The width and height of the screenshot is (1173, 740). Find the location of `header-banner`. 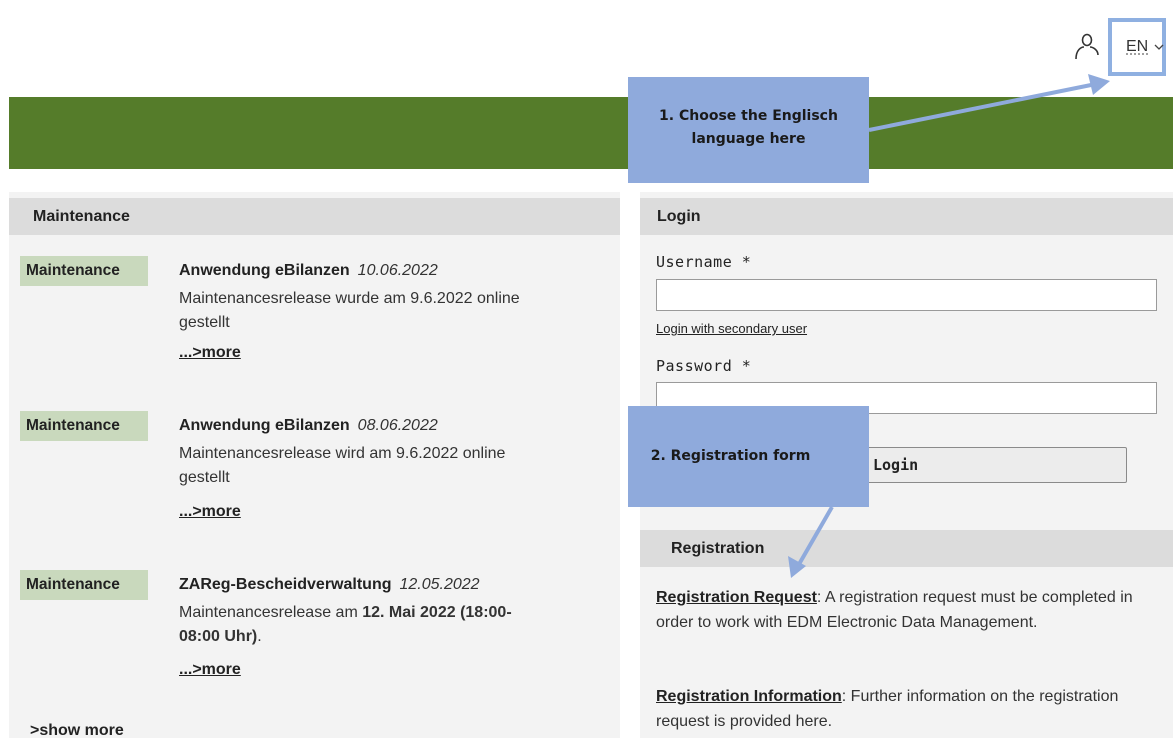

header-banner is located at coordinates (591, 133).